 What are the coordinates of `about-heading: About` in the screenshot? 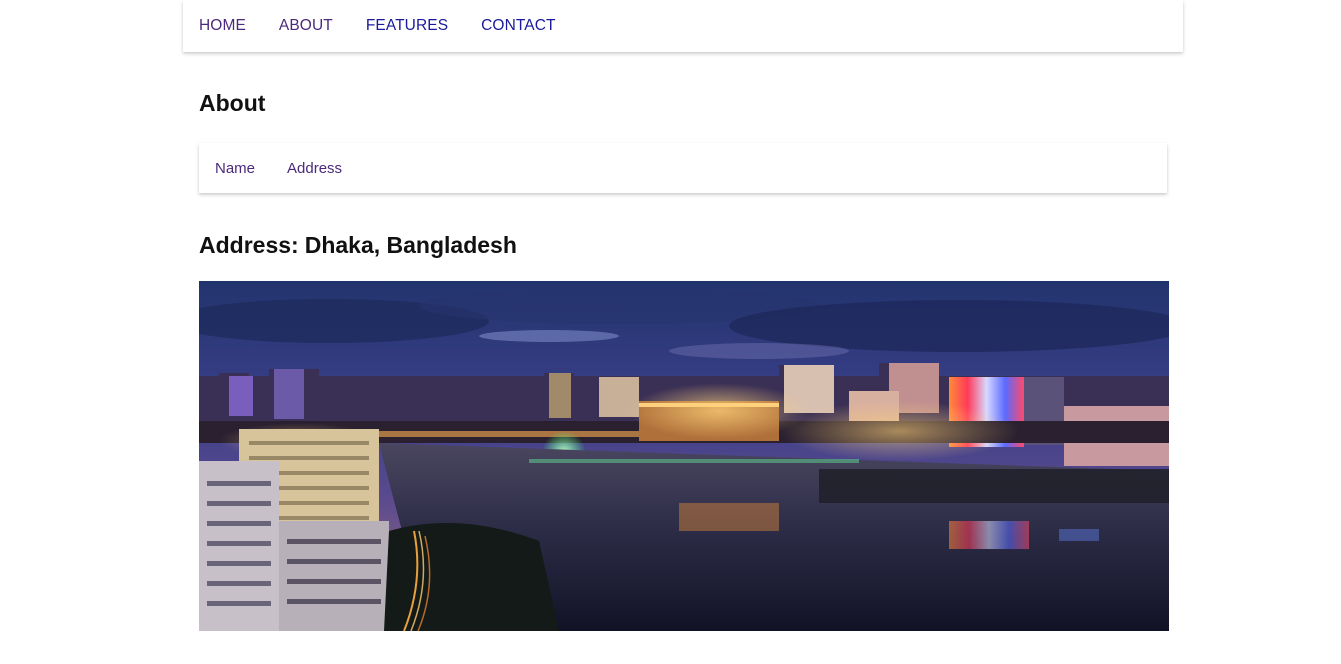 It's located at (232, 103).